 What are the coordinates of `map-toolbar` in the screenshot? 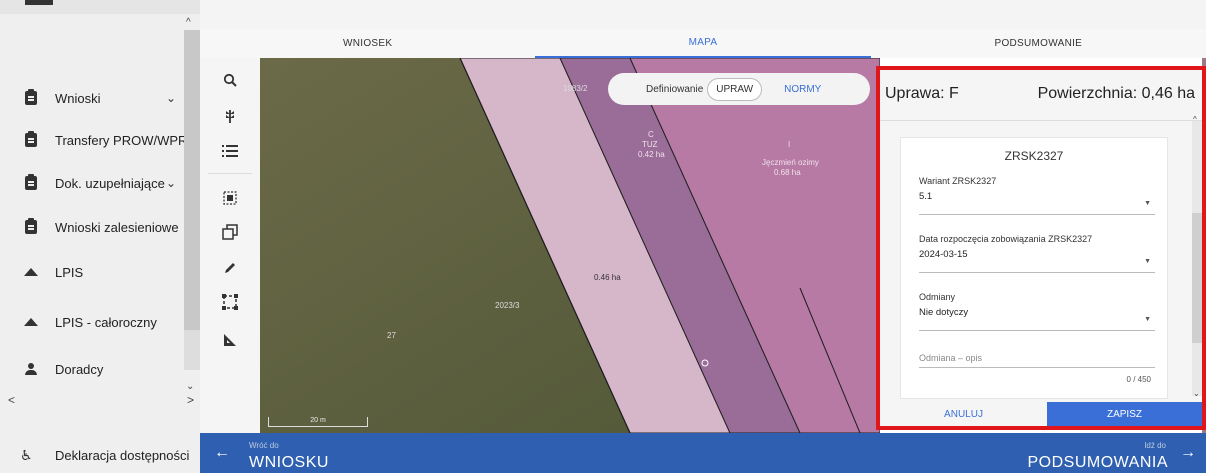 It's located at (230, 245).